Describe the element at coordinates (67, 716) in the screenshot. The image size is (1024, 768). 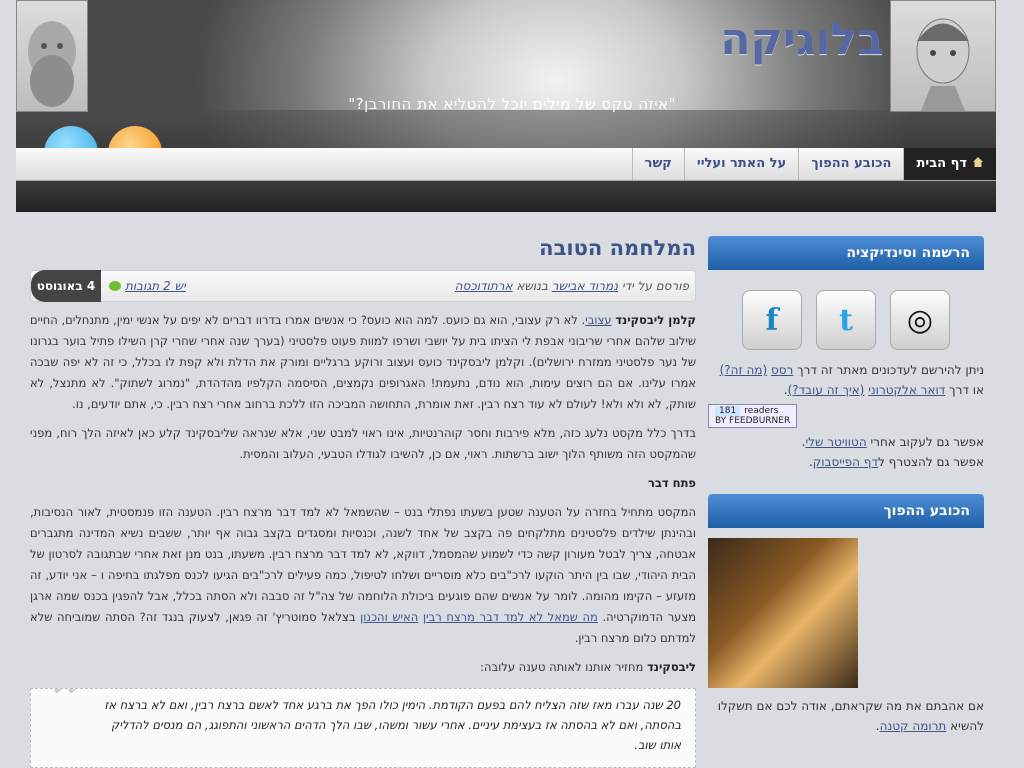
I see `quote-mark-icon: ”` at that location.